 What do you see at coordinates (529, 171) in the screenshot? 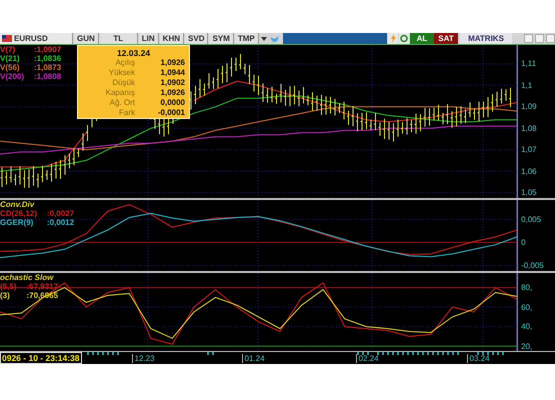
I see `axis-label: 1,06` at bounding box center [529, 171].